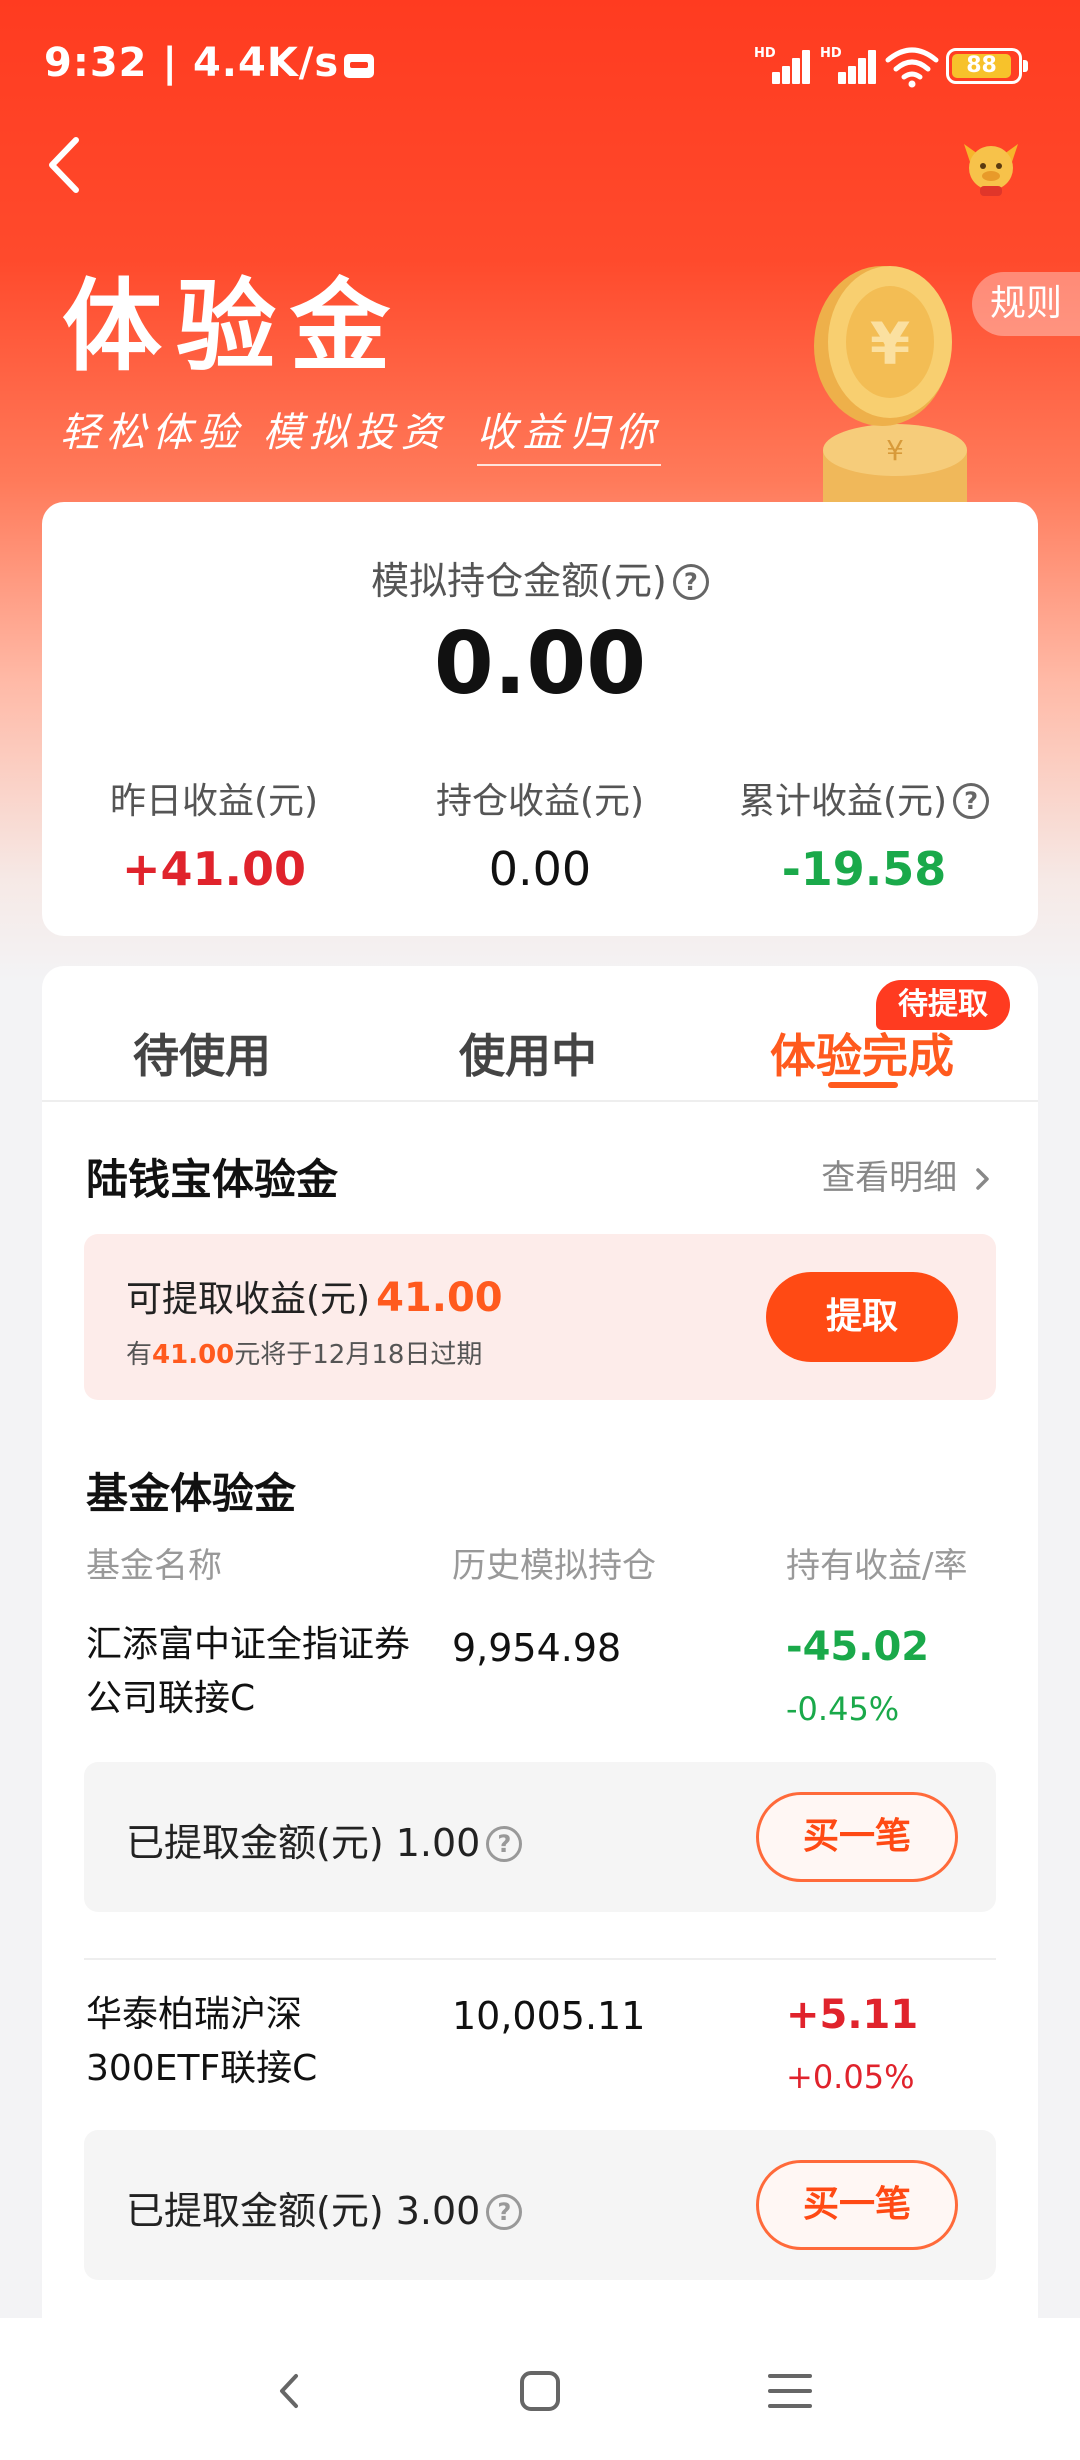  Describe the element at coordinates (912, 67) in the screenshot. I see `wifi-icon` at that location.